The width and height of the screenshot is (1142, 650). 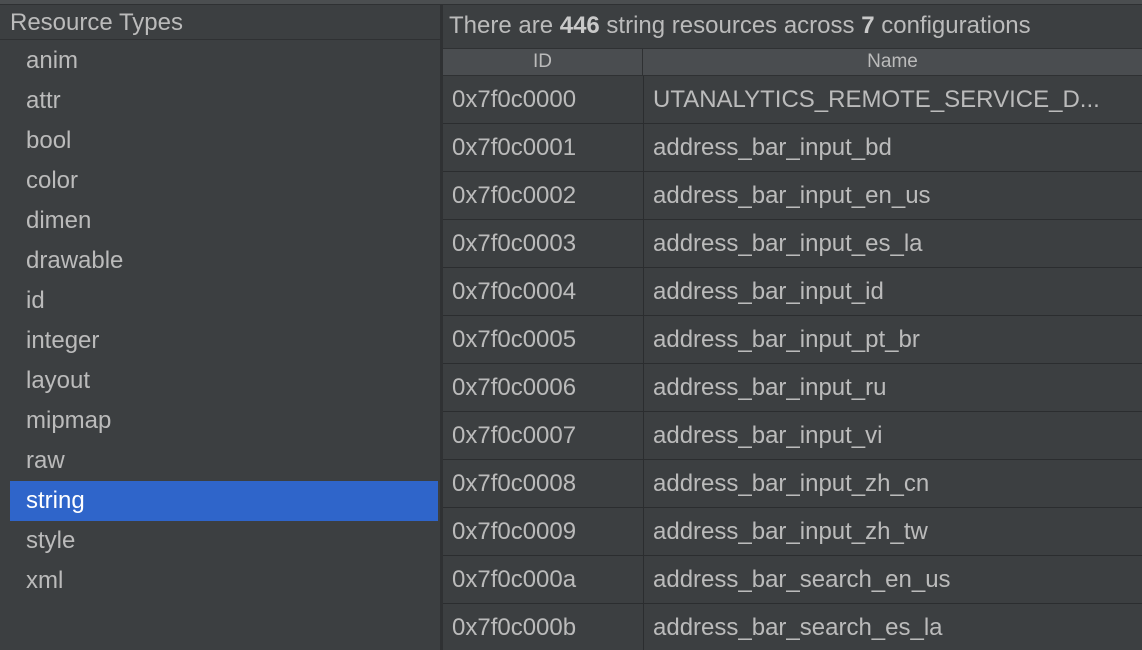 What do you see at coordinates (952, 25) in the screenshot?
I see `summary-suffix: configurations` at bounding box center [952, 25].